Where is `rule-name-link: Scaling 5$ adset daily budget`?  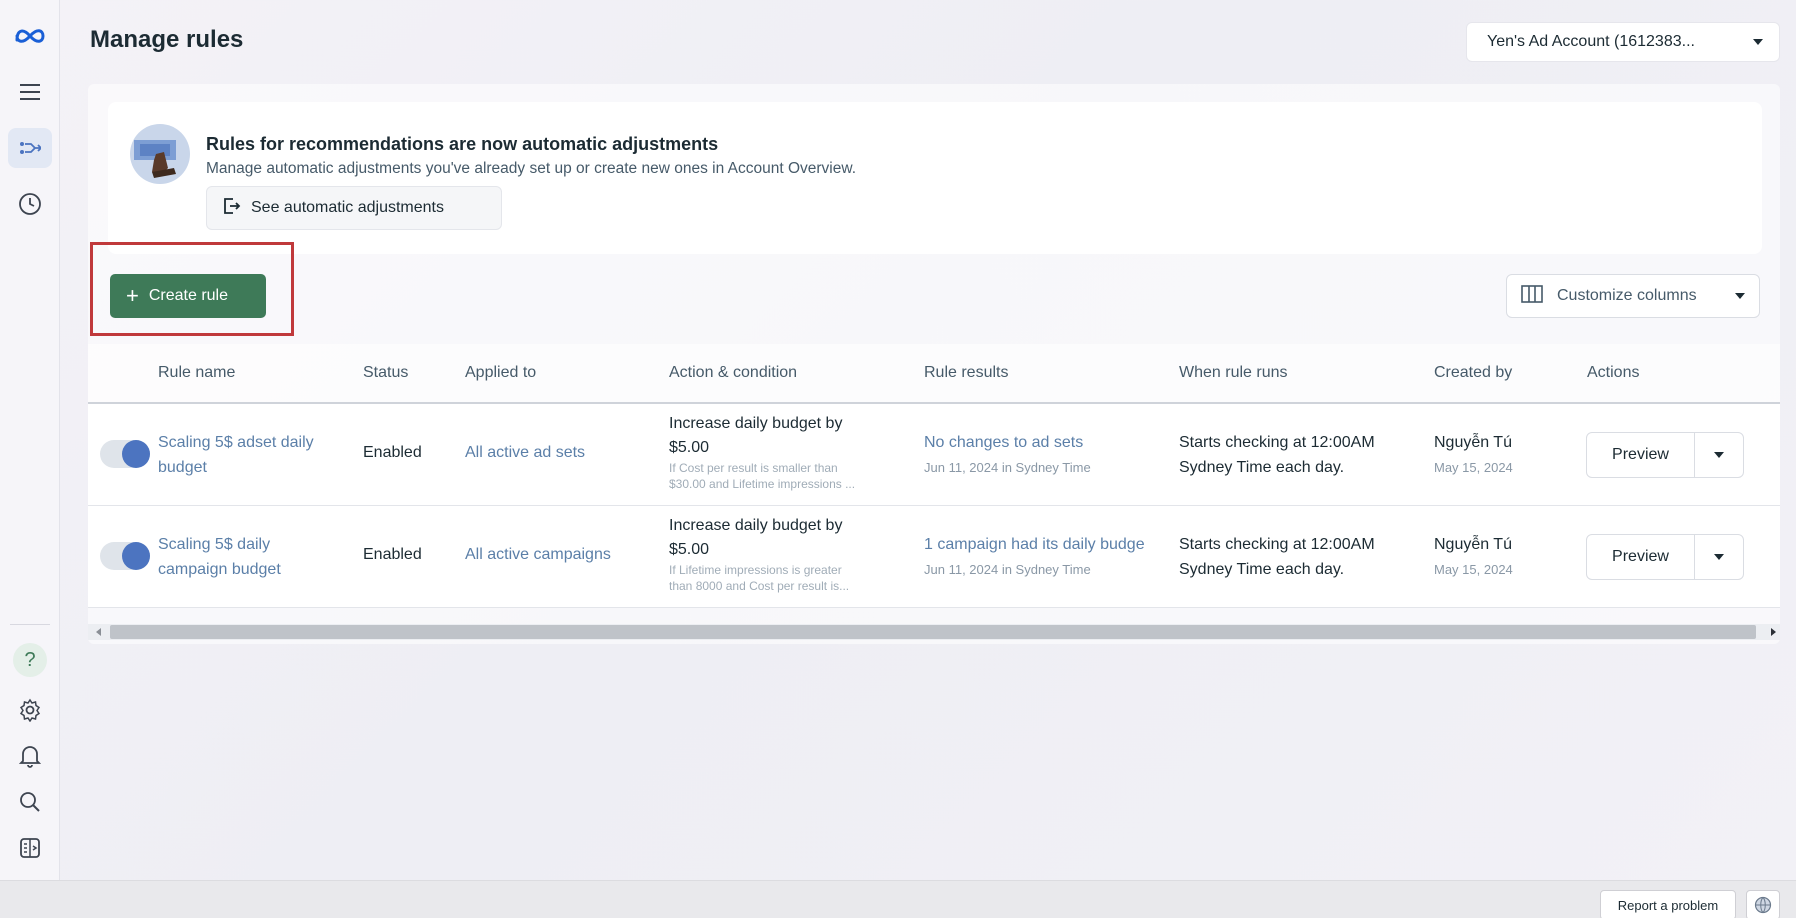
rule-name-link: Scaling 5$ adset daily budget is located at coordinates (236, 455).